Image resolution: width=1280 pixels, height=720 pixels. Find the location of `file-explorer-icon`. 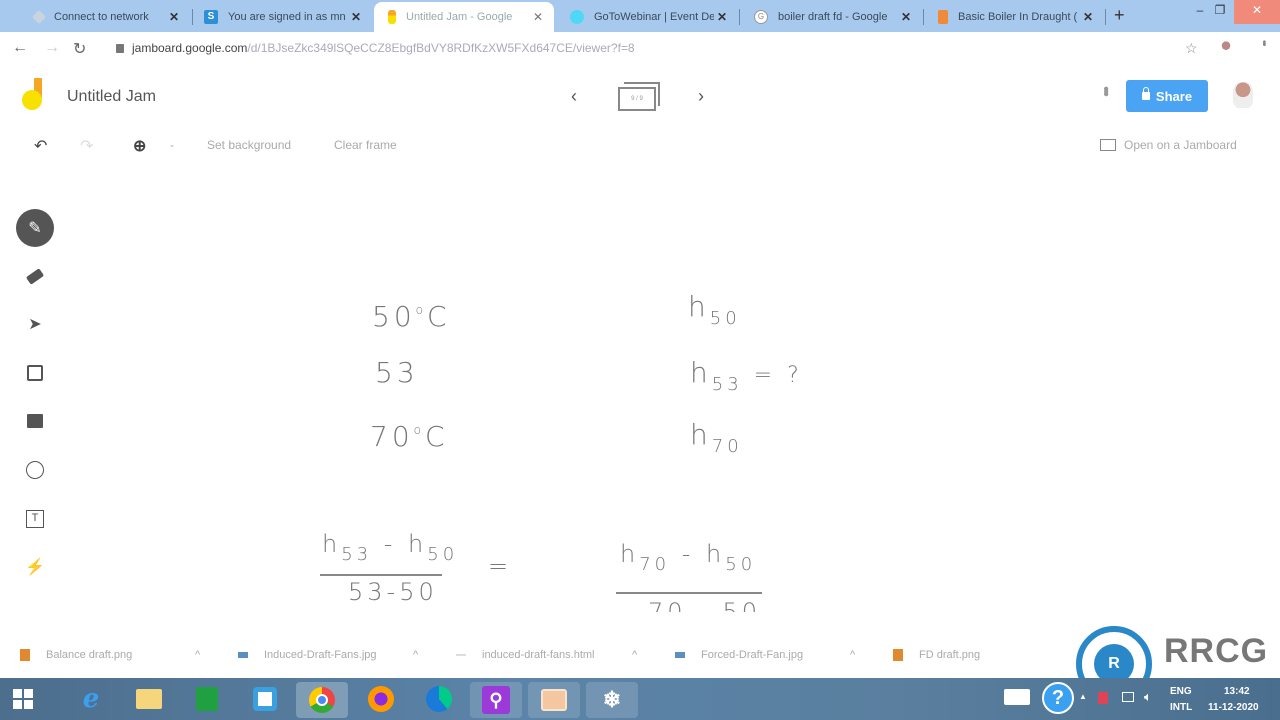

file-explorer-icon is located at coordinates (149, 699).